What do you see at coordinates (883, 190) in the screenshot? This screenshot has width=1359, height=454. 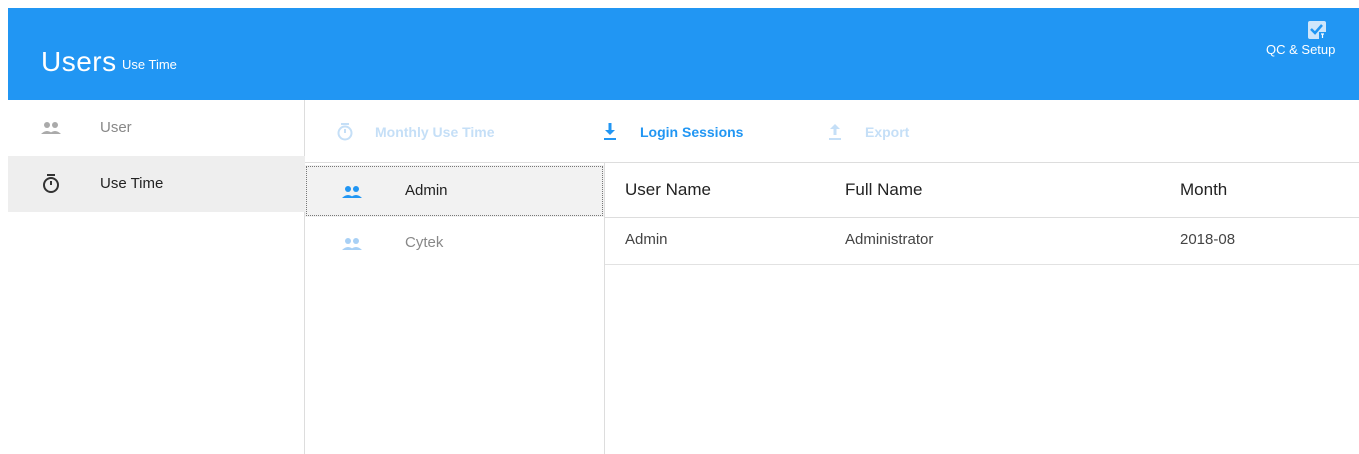 I see `column-header-full-name: Full Name` at bounding box center [883, 190].